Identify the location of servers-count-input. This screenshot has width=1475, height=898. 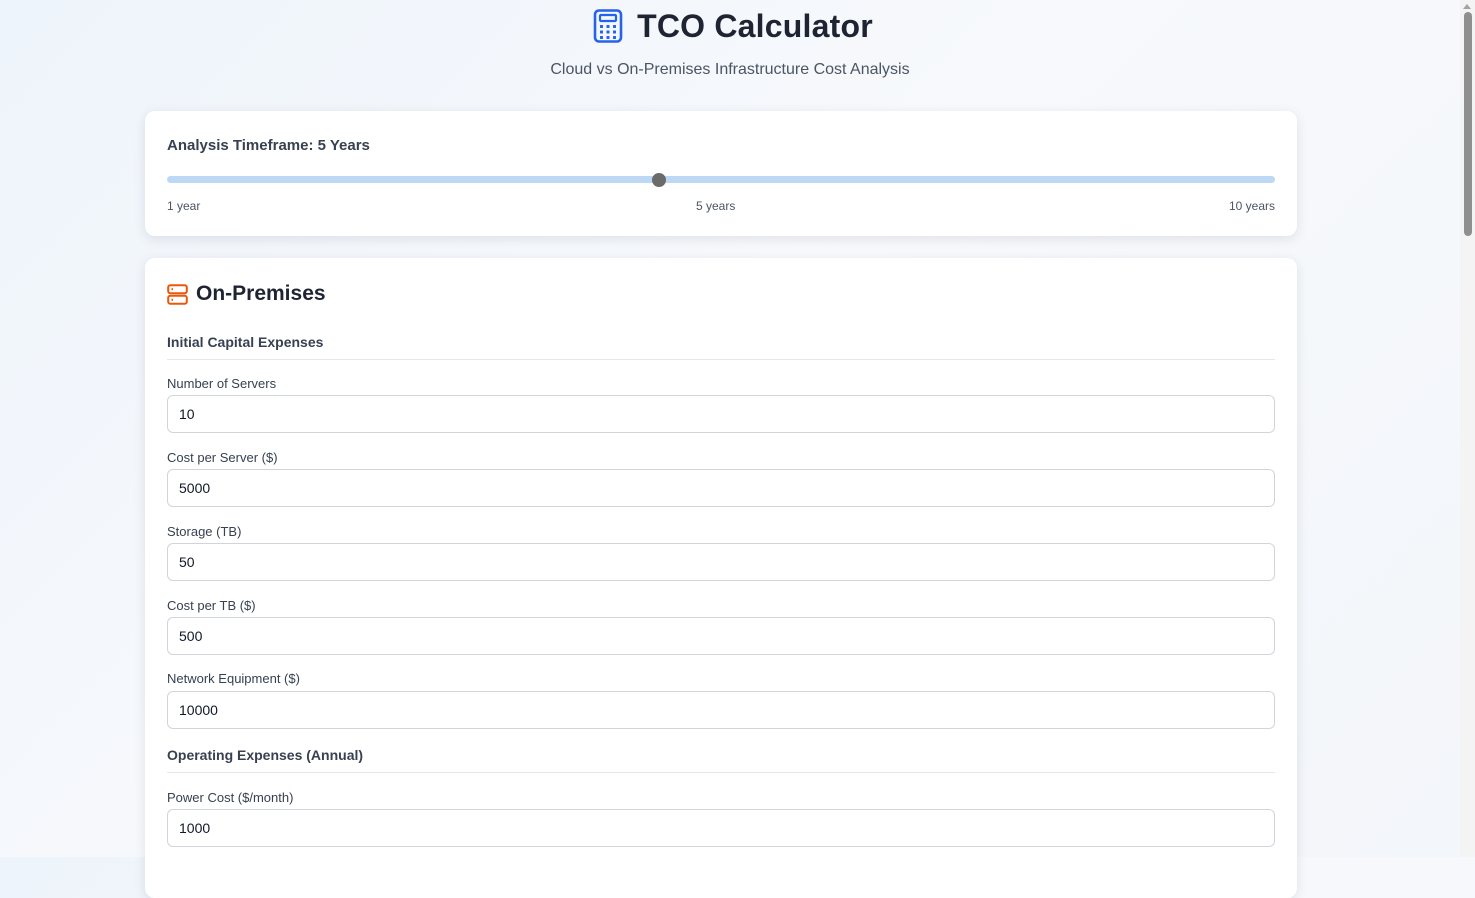
(721, 414).